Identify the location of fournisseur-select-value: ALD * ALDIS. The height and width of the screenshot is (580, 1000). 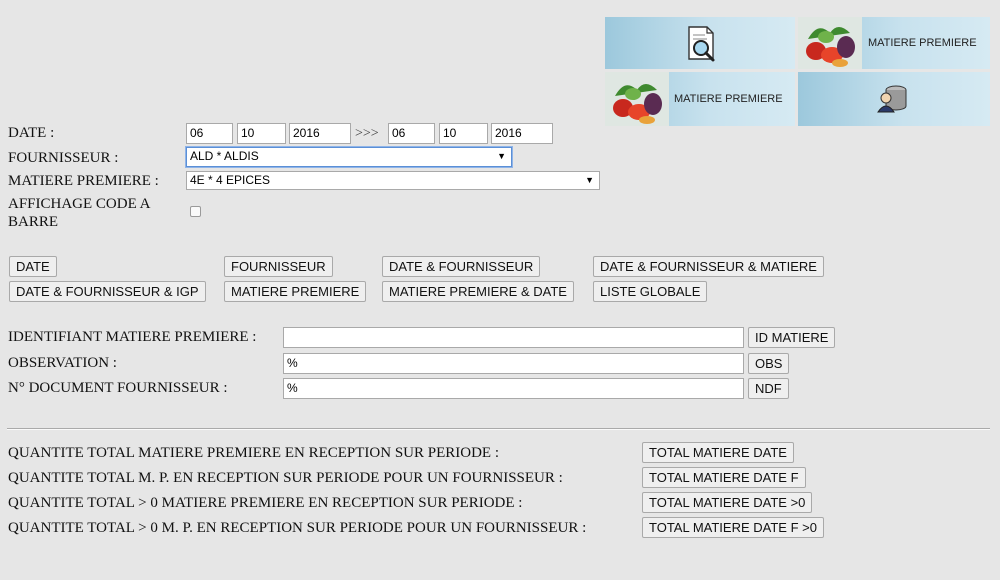
(224, 156).